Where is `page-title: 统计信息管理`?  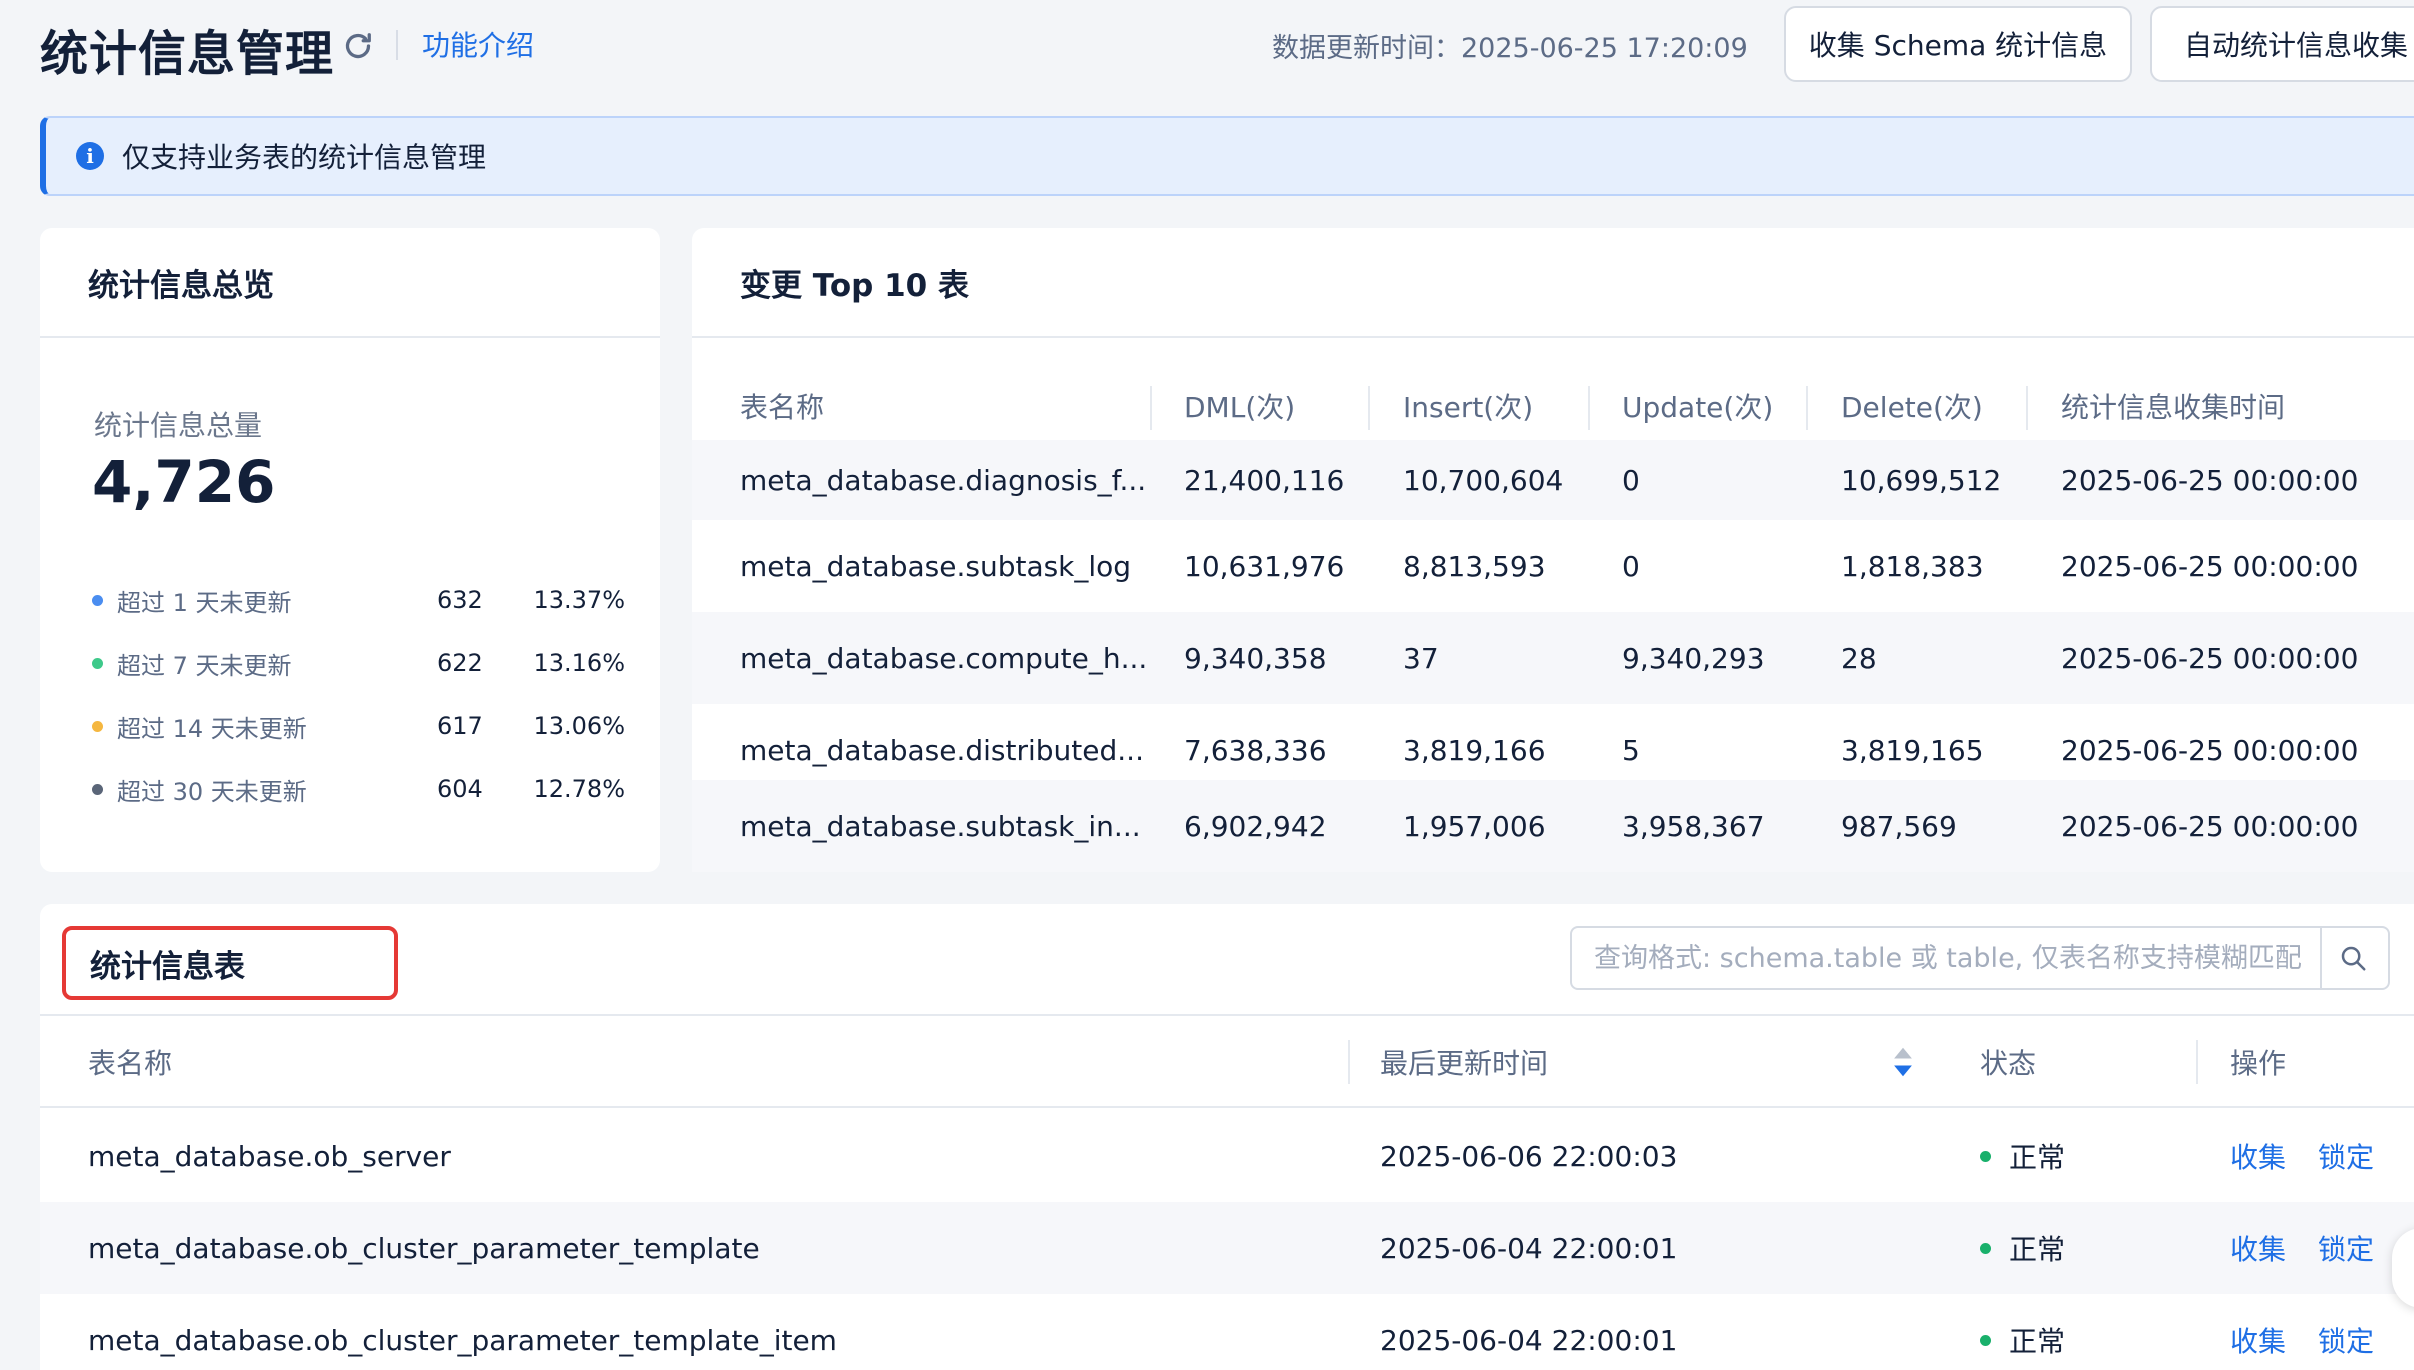 page-title: 统计信息管理 is located at coordinates (187, 54).